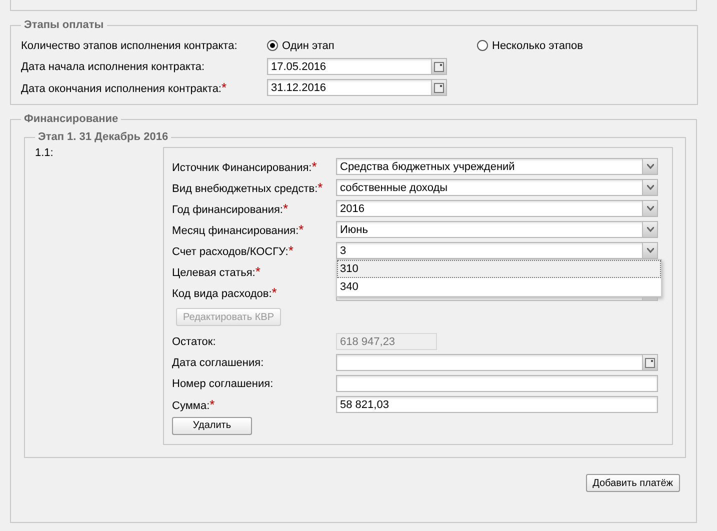 The image size is (717, 531). Describe the element at coordinates (44, 154) in the screenshot. I see `item-number: 1.1:` at that location.